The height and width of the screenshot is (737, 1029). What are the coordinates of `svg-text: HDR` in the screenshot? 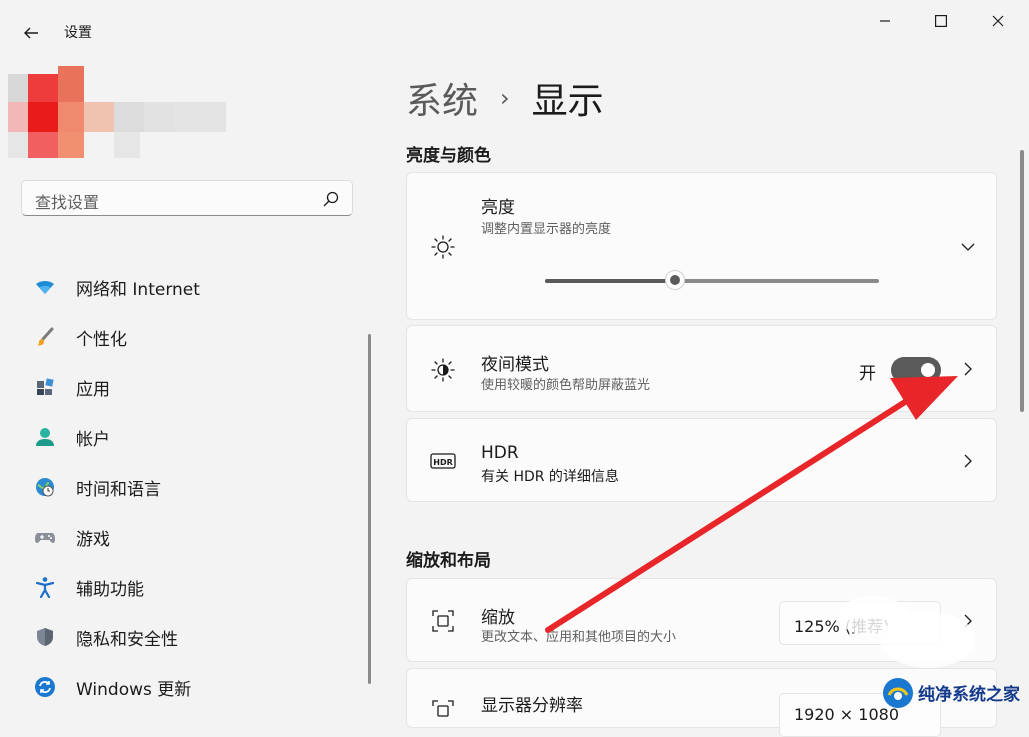 It's located at (443, 462).